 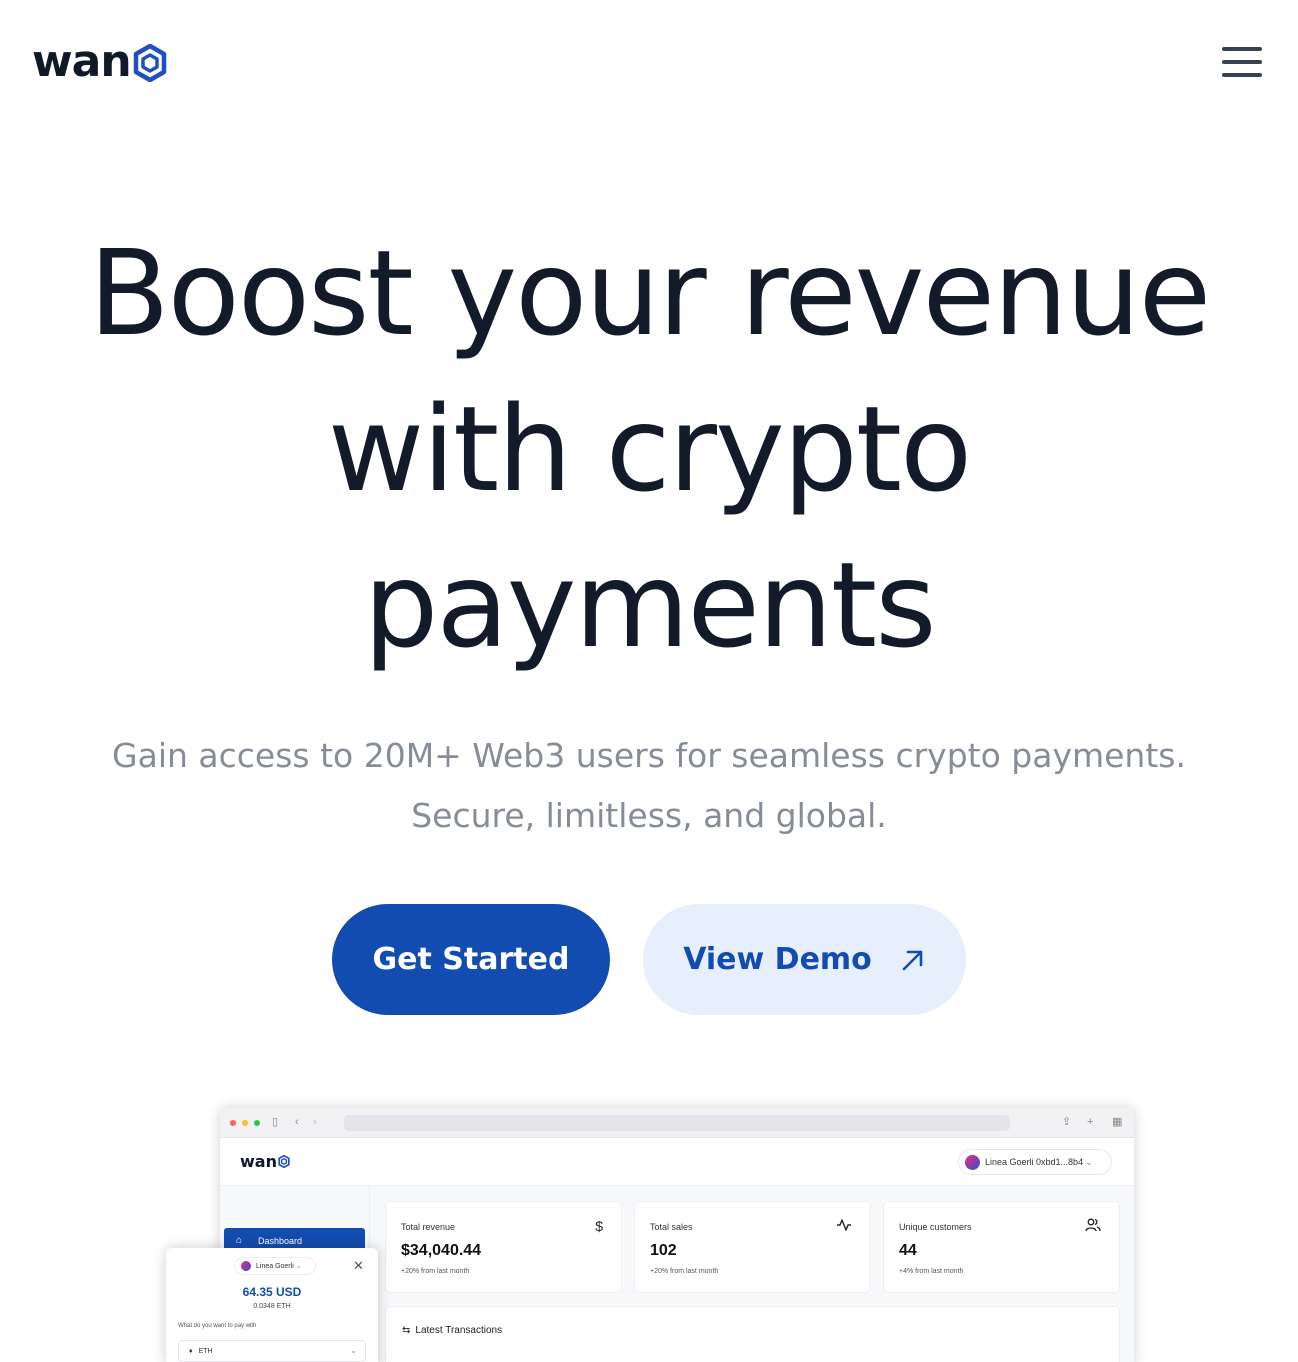 I want to click on maximize-dot-icon, so click(x=257, y=1123).